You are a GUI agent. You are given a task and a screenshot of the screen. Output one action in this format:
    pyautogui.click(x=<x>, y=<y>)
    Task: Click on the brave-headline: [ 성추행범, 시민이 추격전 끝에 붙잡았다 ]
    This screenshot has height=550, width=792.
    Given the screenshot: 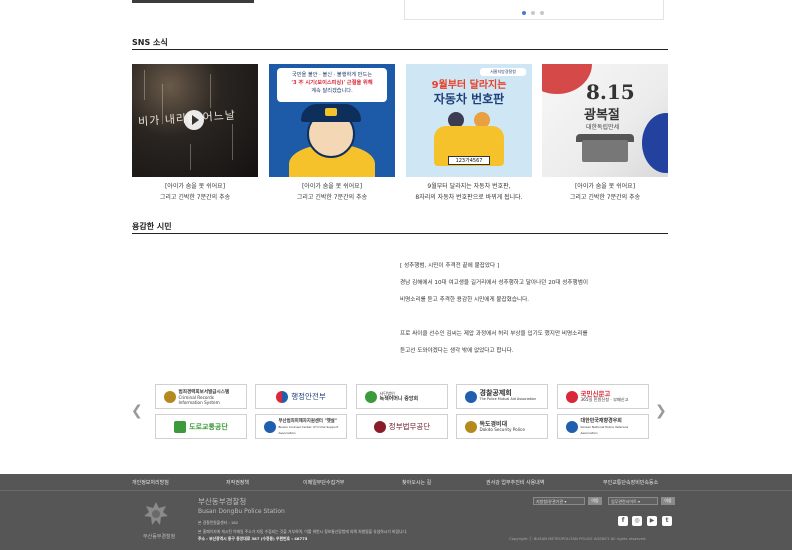 What is the action you would take?
    pyautogui.click(x=450, y=266)
    